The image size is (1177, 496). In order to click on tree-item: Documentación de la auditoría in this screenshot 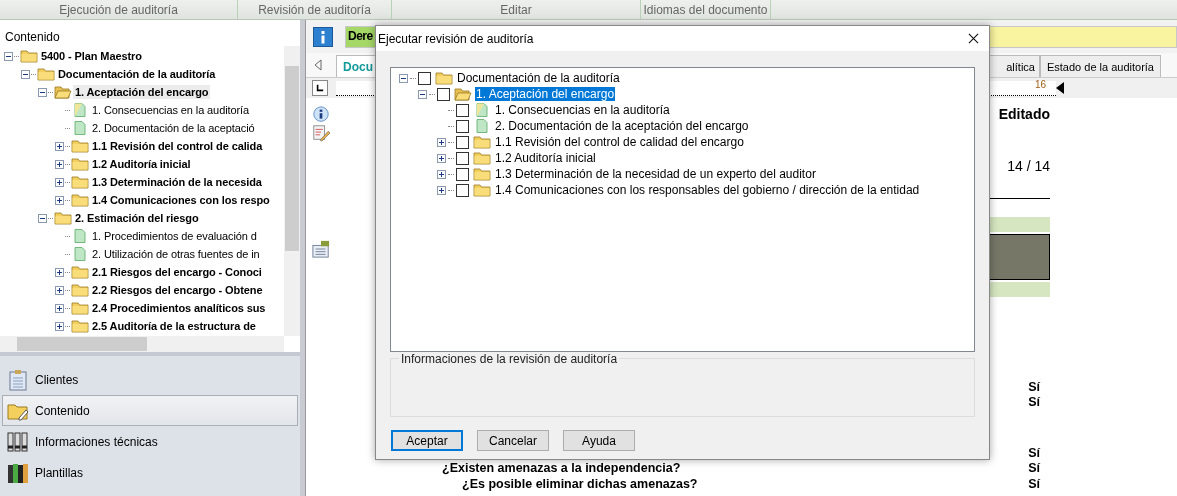, I will do `click(137, 74)`.